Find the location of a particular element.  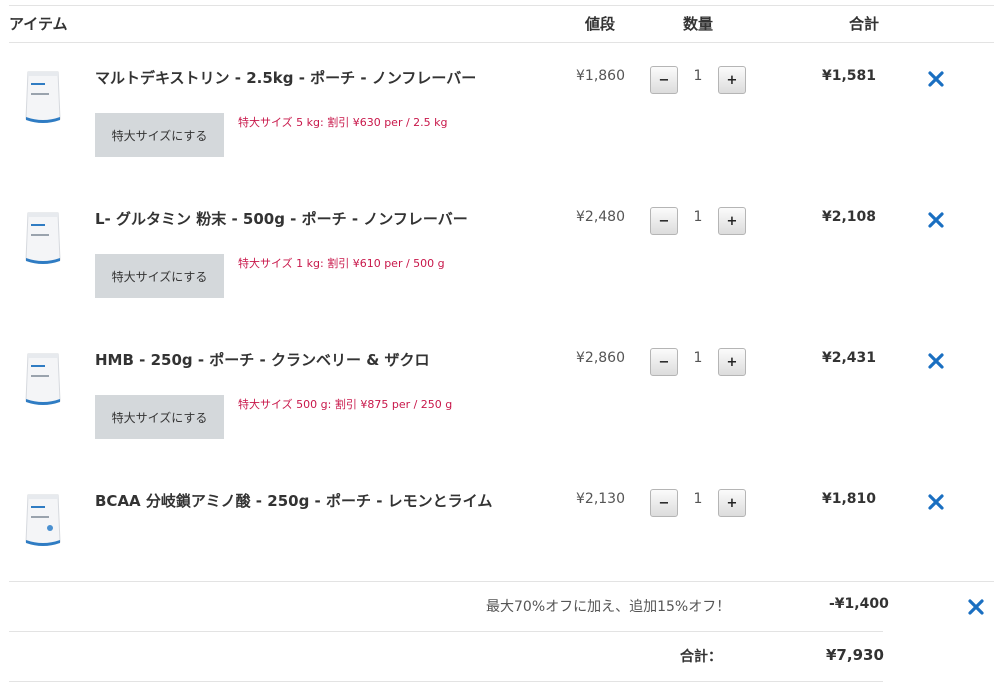

unit-price: ¥2,130 is located at coordinates (600, 499).